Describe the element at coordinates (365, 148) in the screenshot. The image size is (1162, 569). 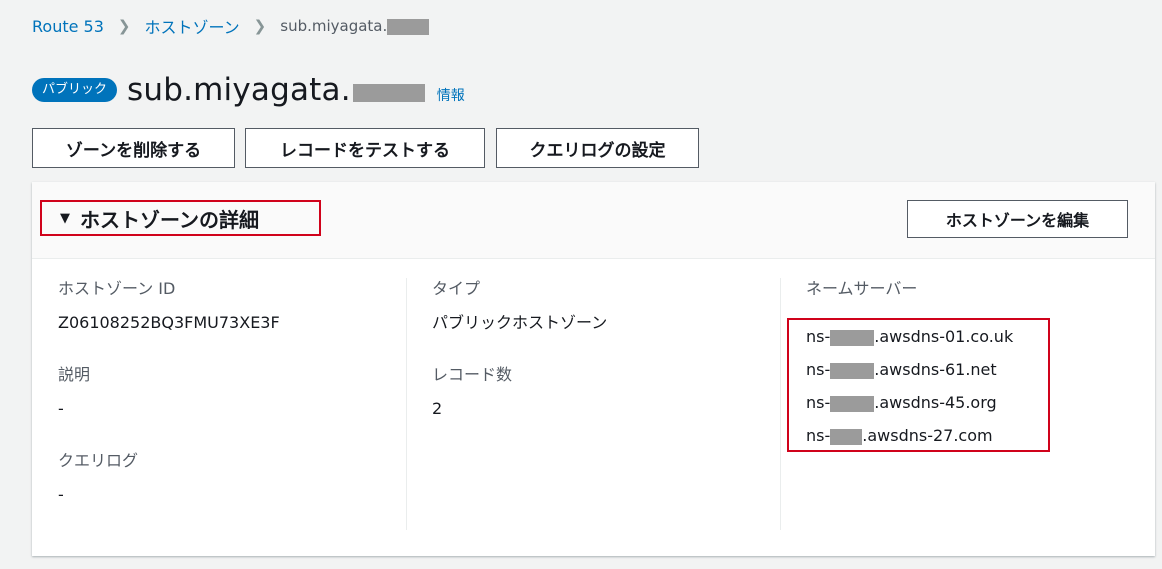
I see `test-record-button: レコードをテストする` at that location.